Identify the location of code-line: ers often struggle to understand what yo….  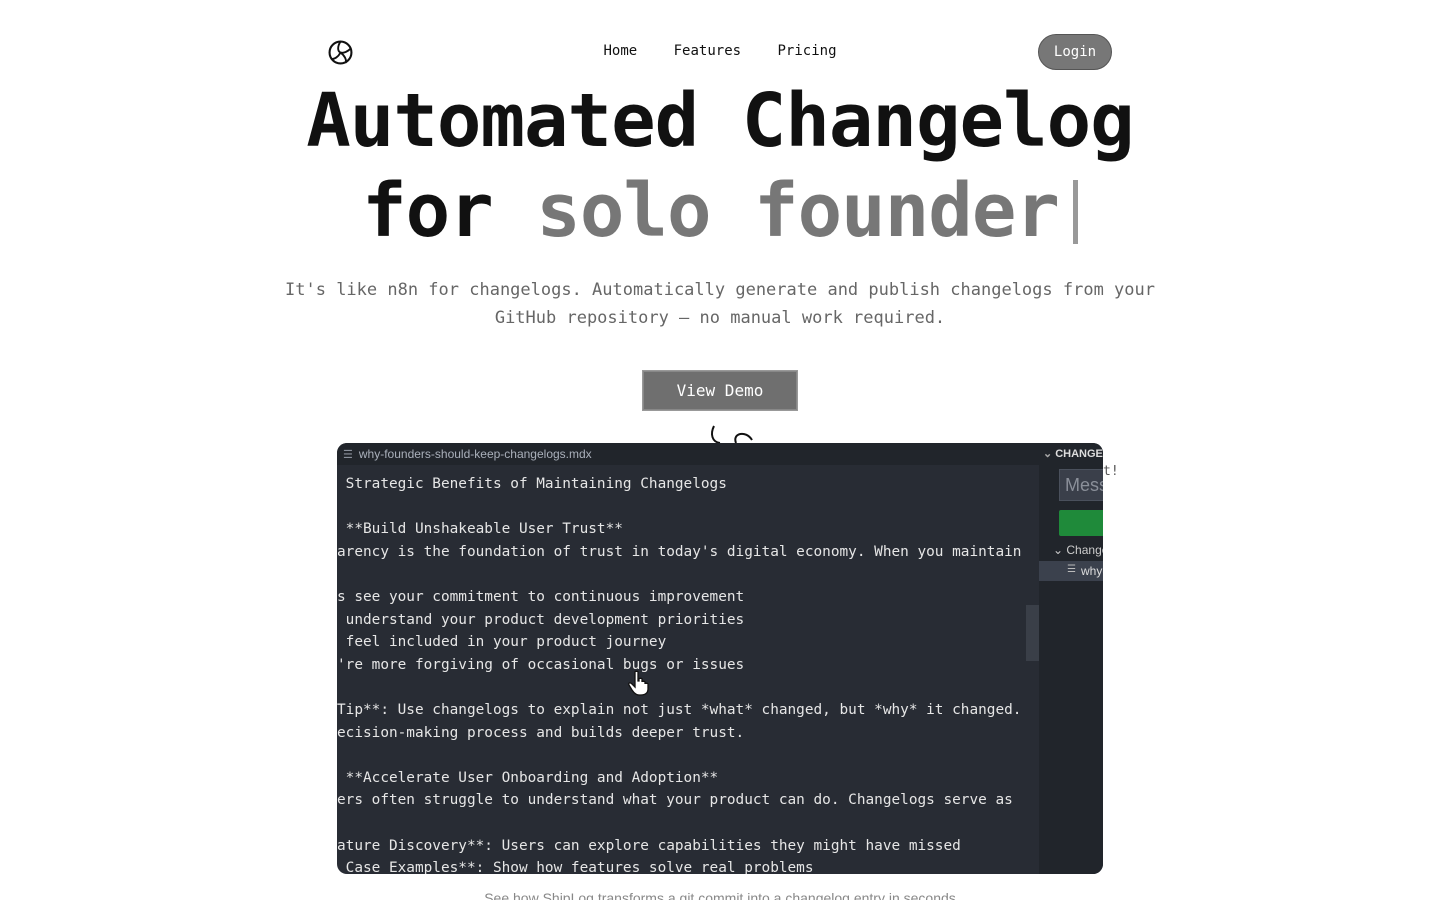
(675, 800).